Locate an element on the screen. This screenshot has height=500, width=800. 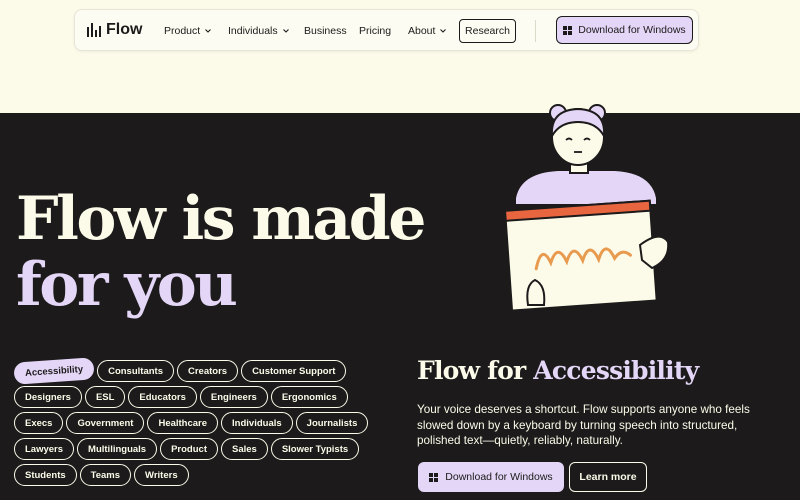
nav-business: Business is located at coordinates (325, 31).